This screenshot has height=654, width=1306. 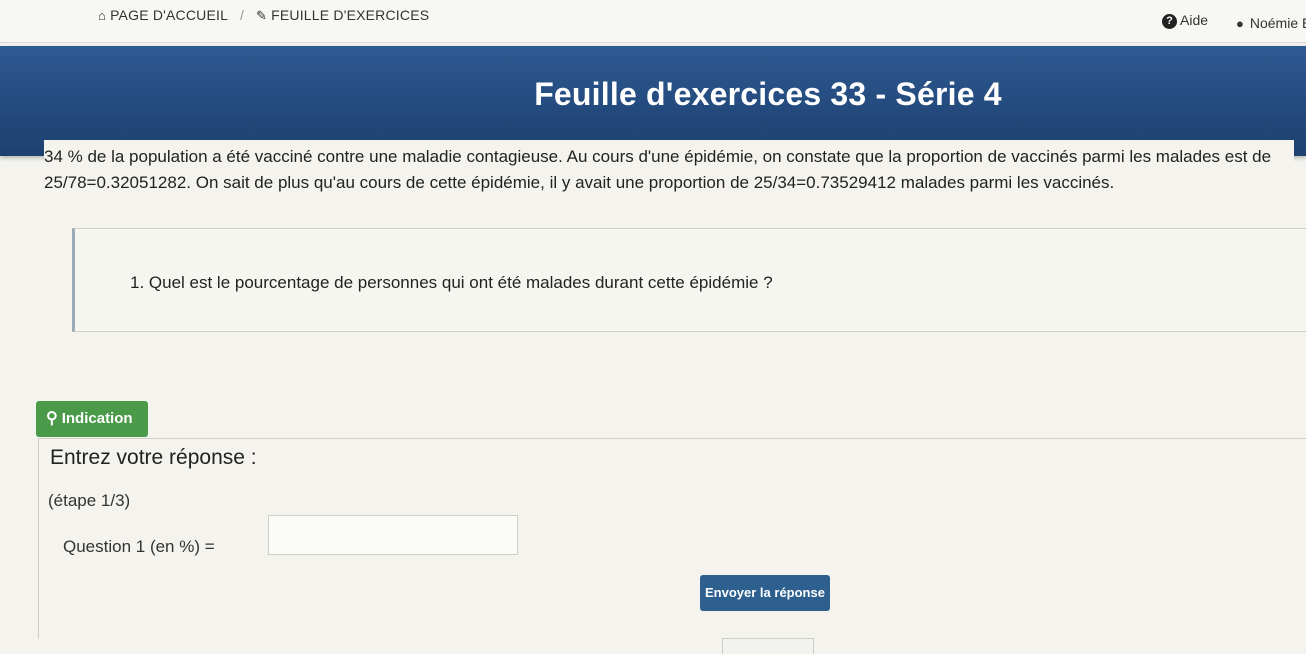 I want to click on help-link: ? Aide, so click(x=1185, y=20).